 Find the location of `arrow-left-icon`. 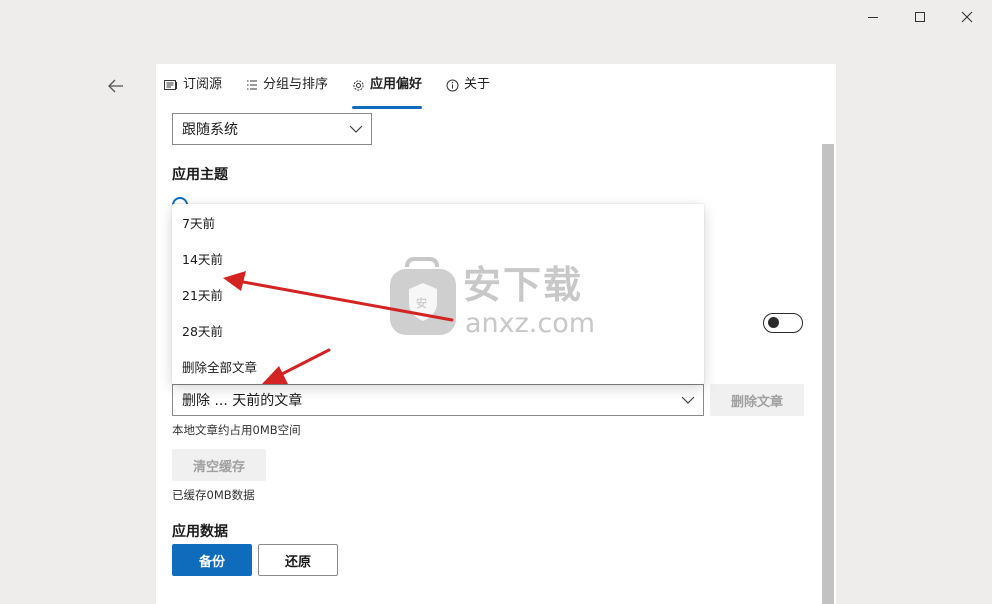

arrow-left-icon is located at coordinates (115, 86).